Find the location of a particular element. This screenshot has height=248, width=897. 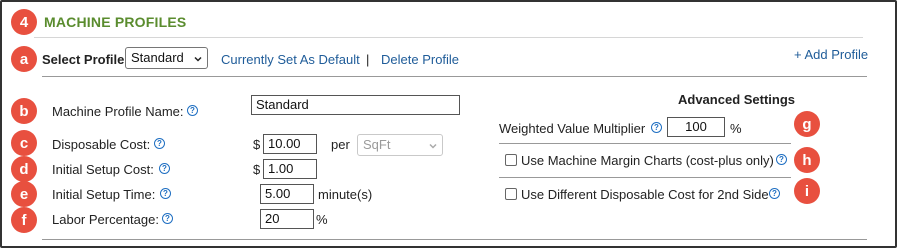

badge-e: e is located at coordinates (24, 194).